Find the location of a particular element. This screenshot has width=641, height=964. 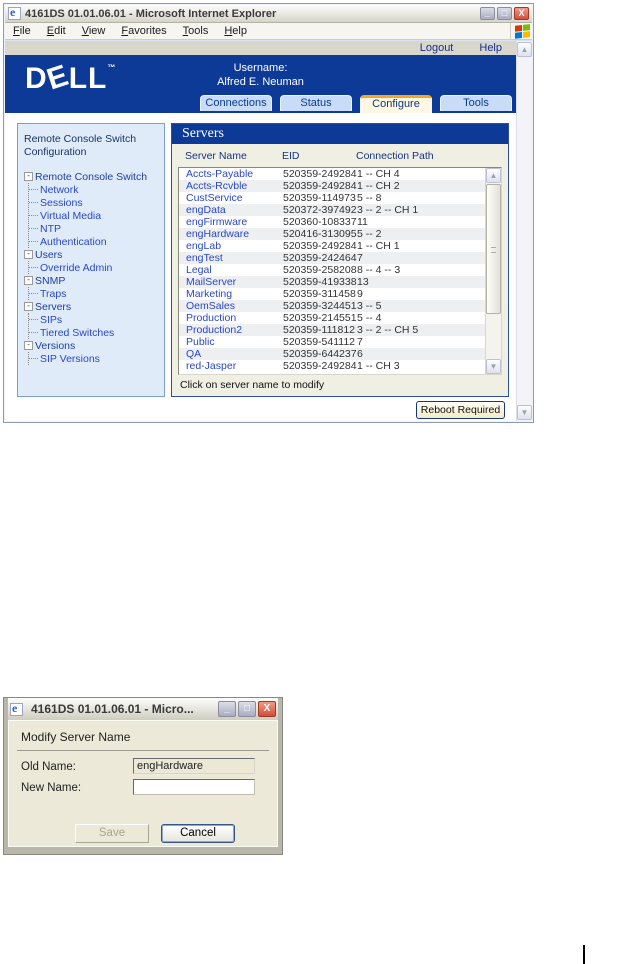

tab-tools: Tools is located at coordinates (476, 103).